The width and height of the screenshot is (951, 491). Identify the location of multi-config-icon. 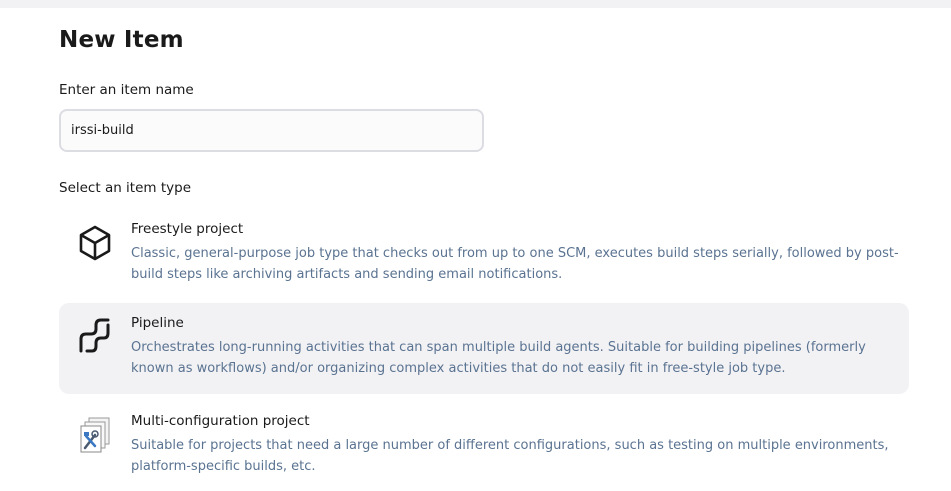
(95, 435).